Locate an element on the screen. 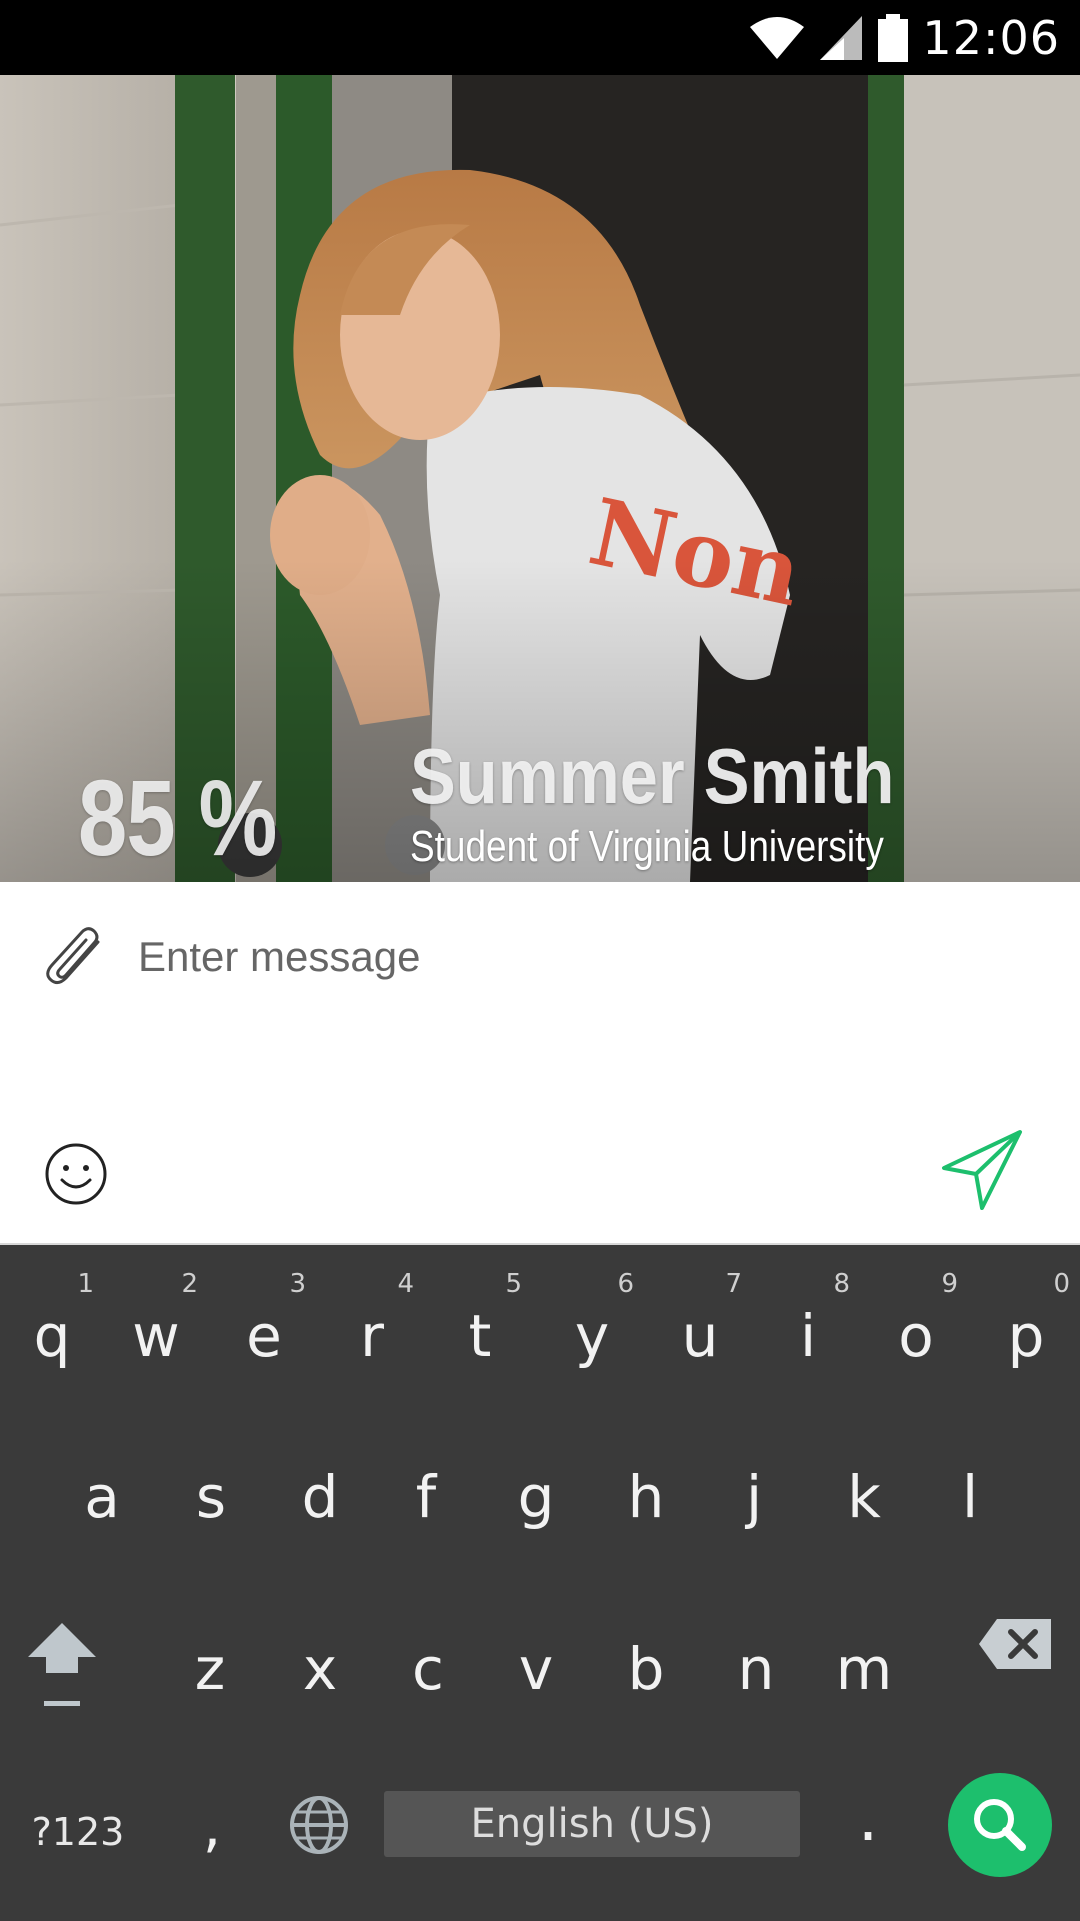 This screenshot has height=1921, width=1080. status-icons: 12:06 is located at coordinates (904, 37).